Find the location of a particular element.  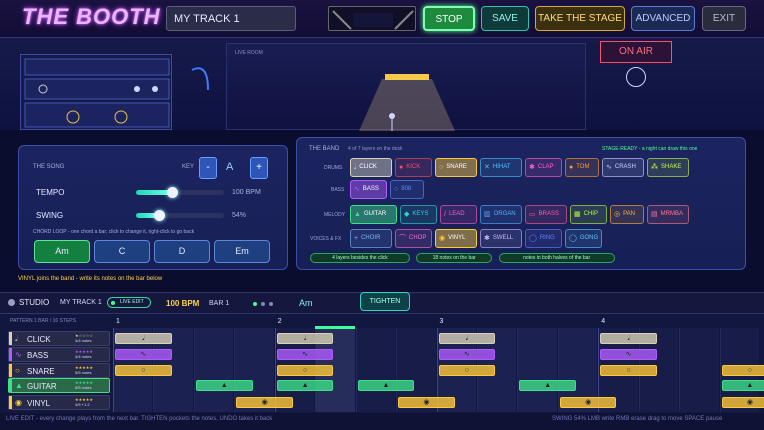

instrument-label: CHOIR is located at coordinates (371, 238).